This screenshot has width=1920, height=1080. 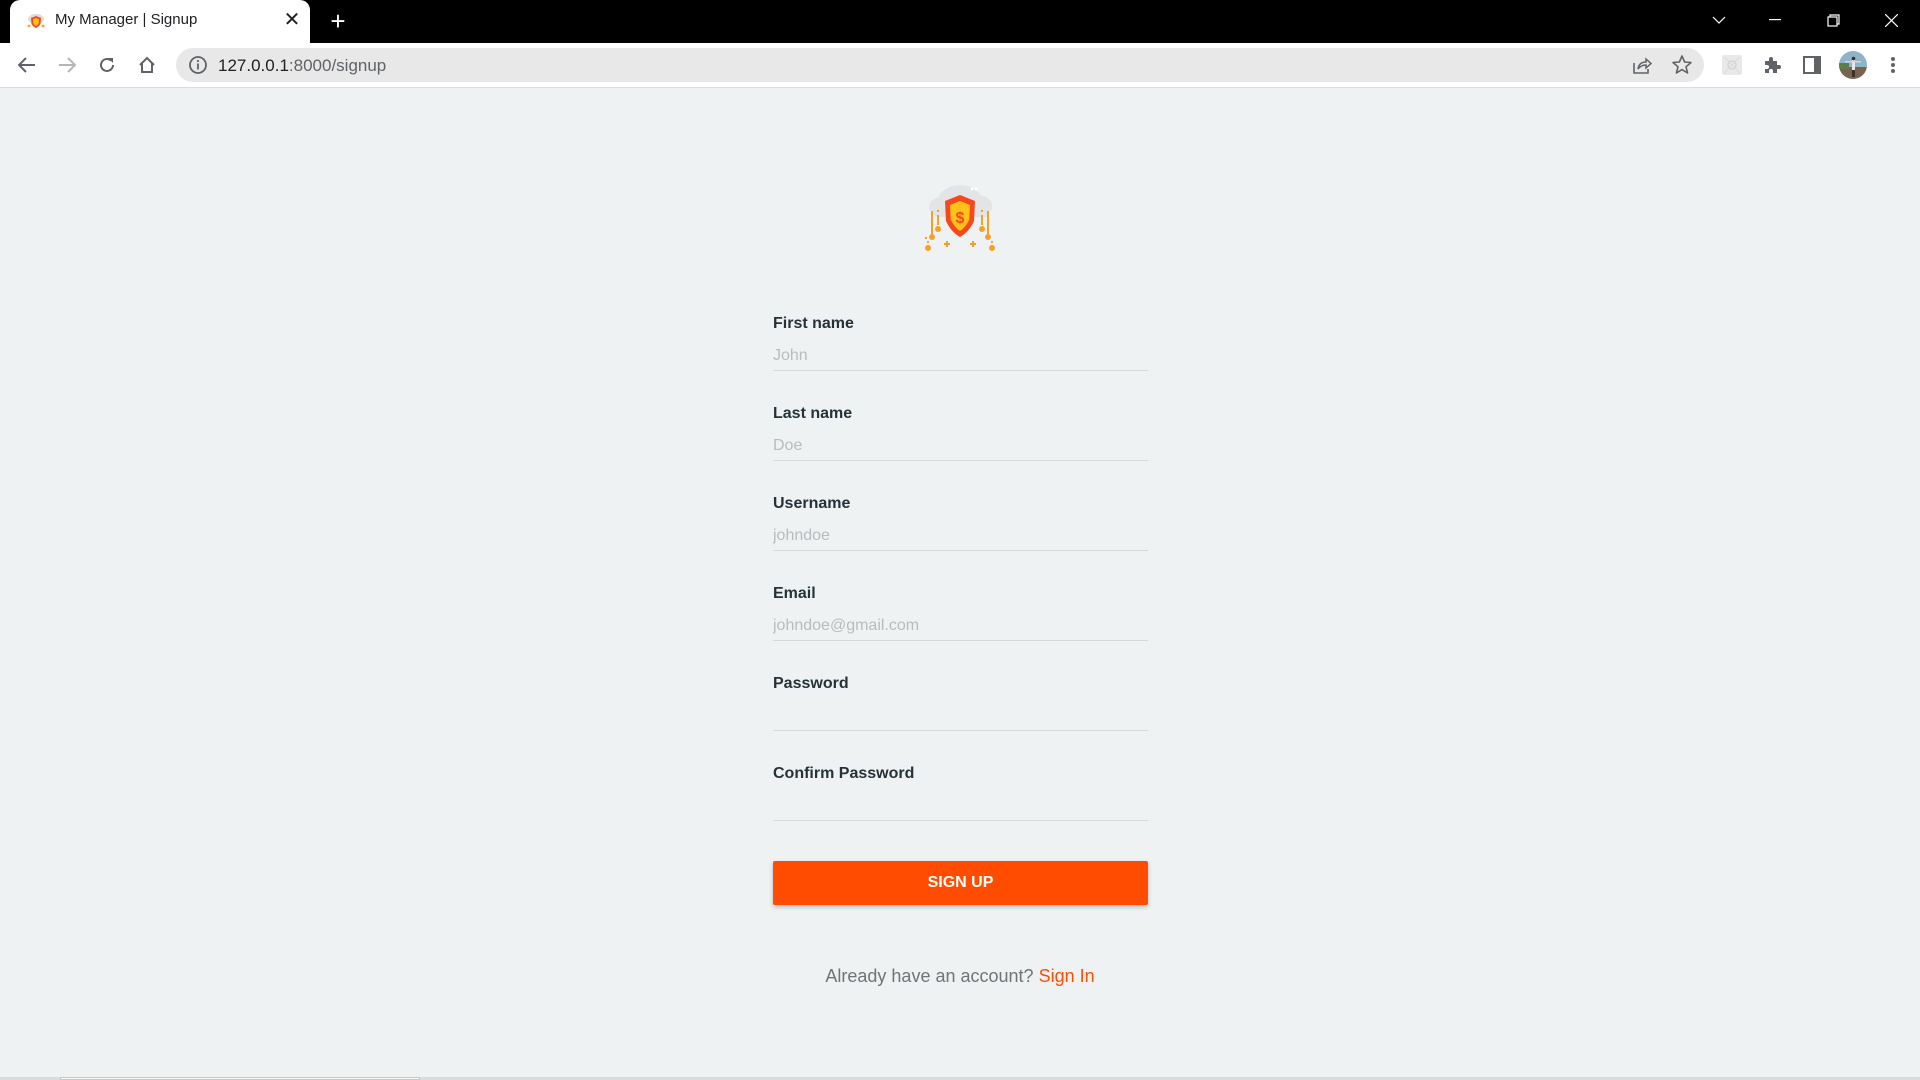 What do you see at coordinates (1732, 65) in the screenshot?
I see `extension-icon` at bounding box center [1732, 65].